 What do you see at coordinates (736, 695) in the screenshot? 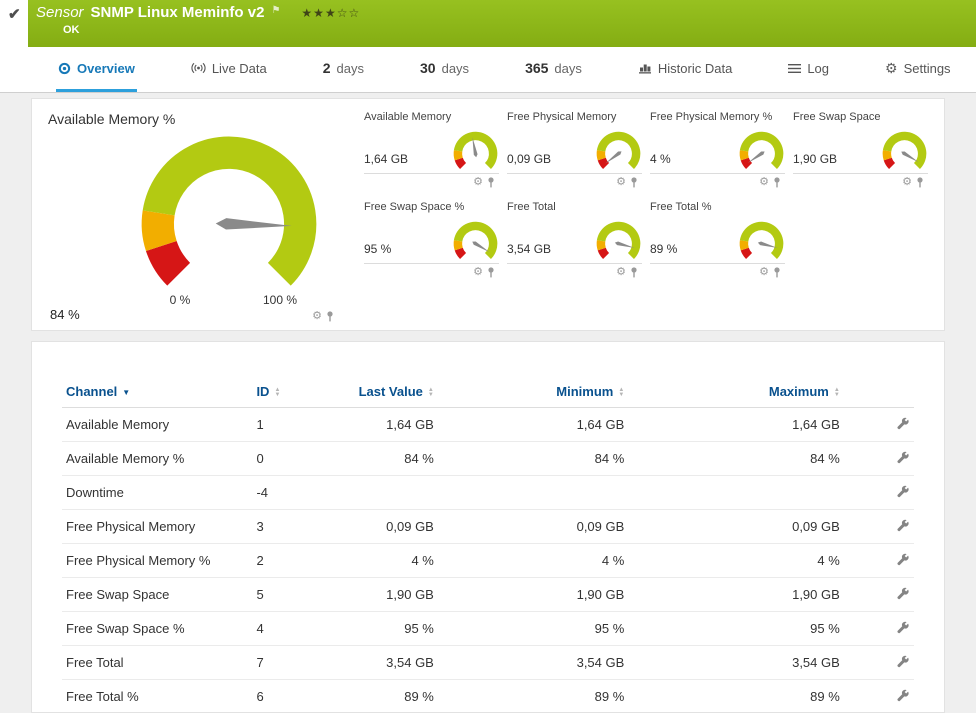
I see `maximum-cell: 89 %` at bounding box center [736, 695].